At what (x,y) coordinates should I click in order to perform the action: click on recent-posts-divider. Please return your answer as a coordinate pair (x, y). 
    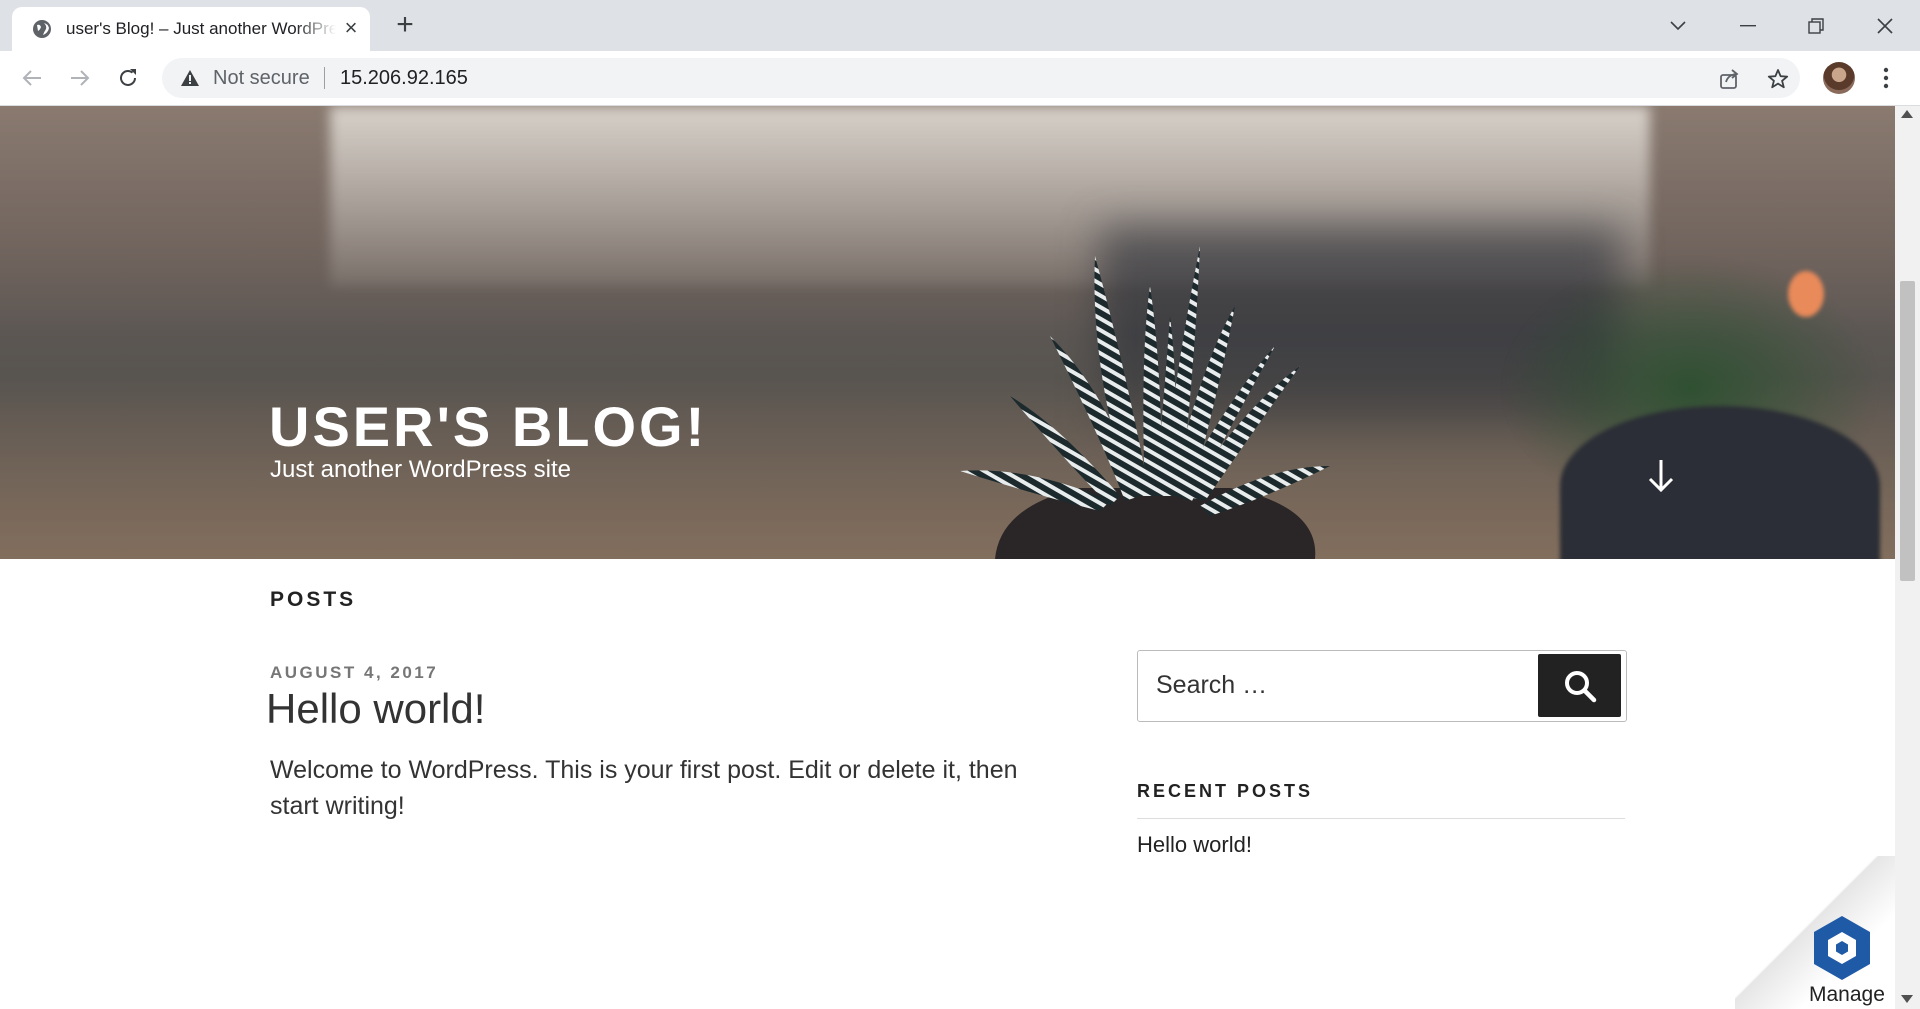
    Looking at the image, I should click on (1381, 818).